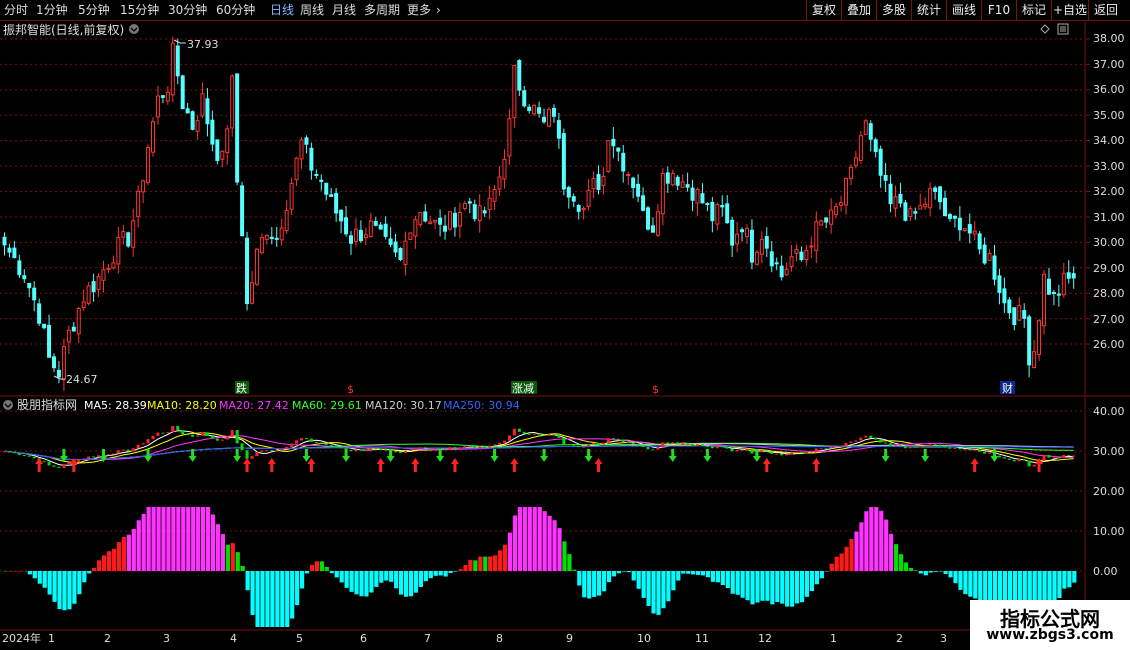 Image resolution: width=1130 pixels, height=650 pixels. What do you see at coordinates (344, 10) in the screenshot?
I see `tab-monthly: 月线` at bounding box center [344, 10].